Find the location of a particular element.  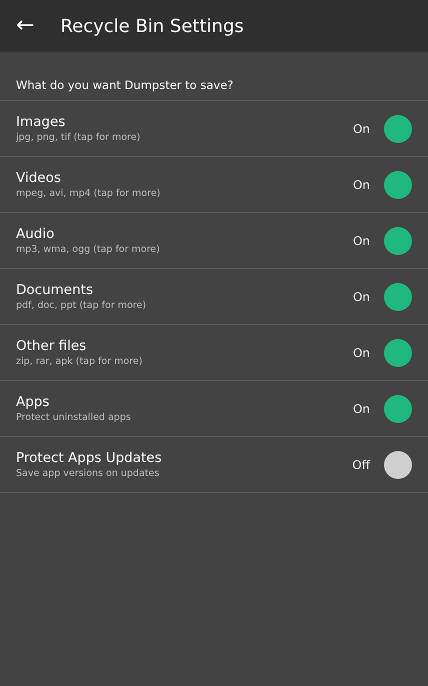

setting-title: Apps is located at coordinates (33, 402).